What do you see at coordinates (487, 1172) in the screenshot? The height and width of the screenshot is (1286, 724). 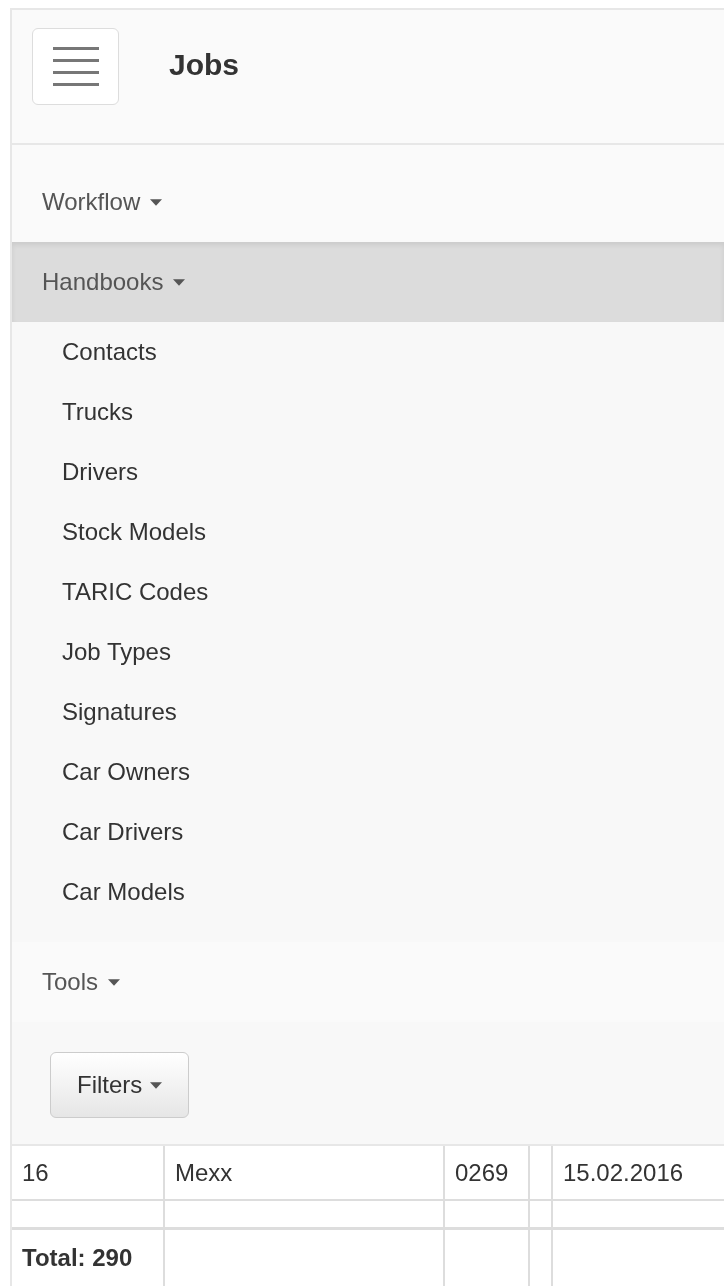 I see `table-cell: 0269` at bounding box center [487, 1172].